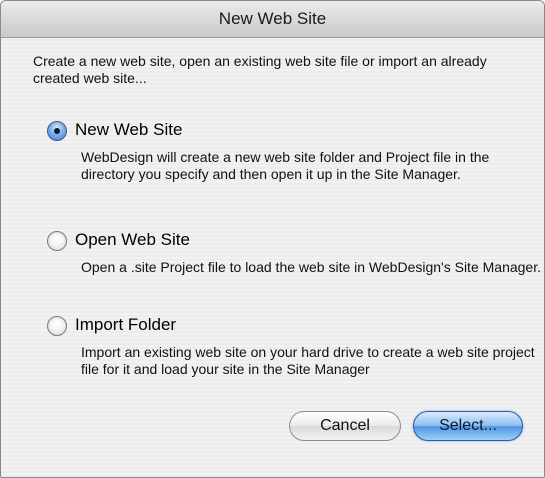 The width and height of the screenshot is (545, 478). I want to click on radio-open-web-site, so click(57, 241).